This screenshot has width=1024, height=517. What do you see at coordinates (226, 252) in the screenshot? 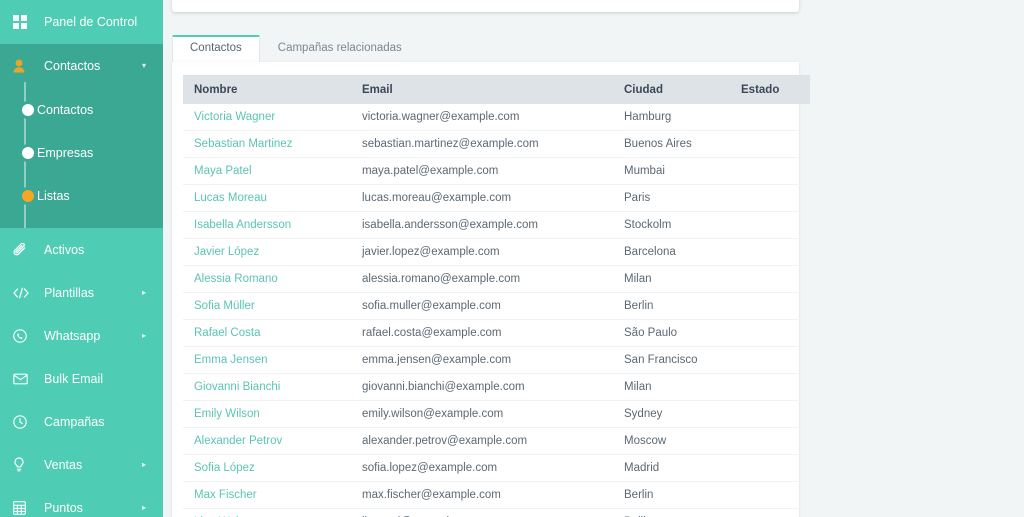
I see `contact-name-link: Javier López` at bounding box center [226, 252].